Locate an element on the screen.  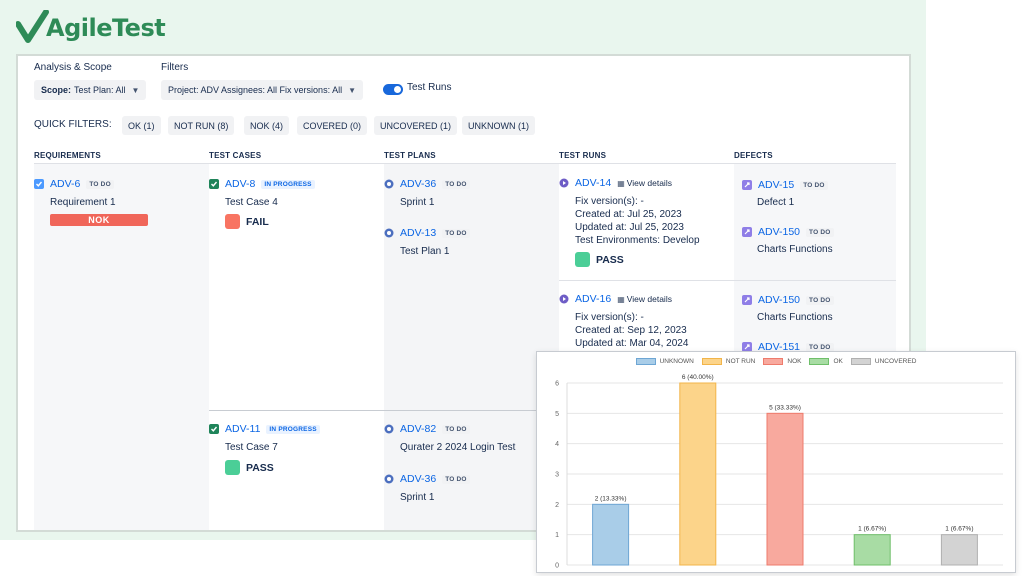
test-run-created: Created at: Sep 12, 2023 is located at coordinates (631, 330).